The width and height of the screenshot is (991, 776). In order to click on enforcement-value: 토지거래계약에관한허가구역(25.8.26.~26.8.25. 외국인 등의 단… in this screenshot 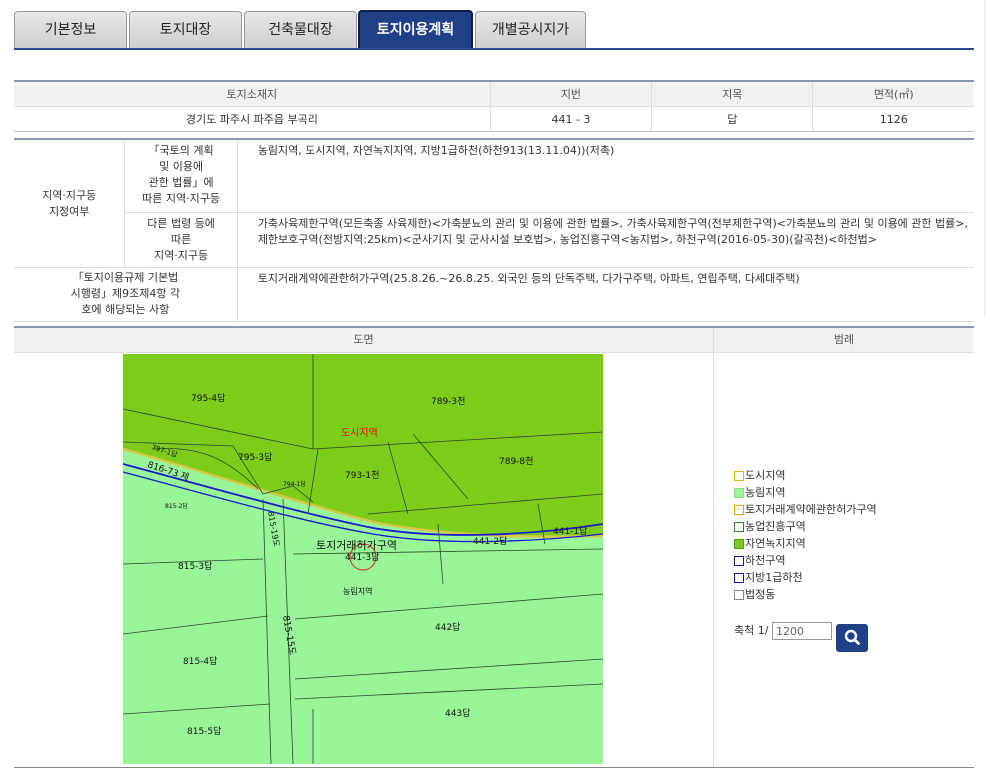, I will do `click(605, 294)`.